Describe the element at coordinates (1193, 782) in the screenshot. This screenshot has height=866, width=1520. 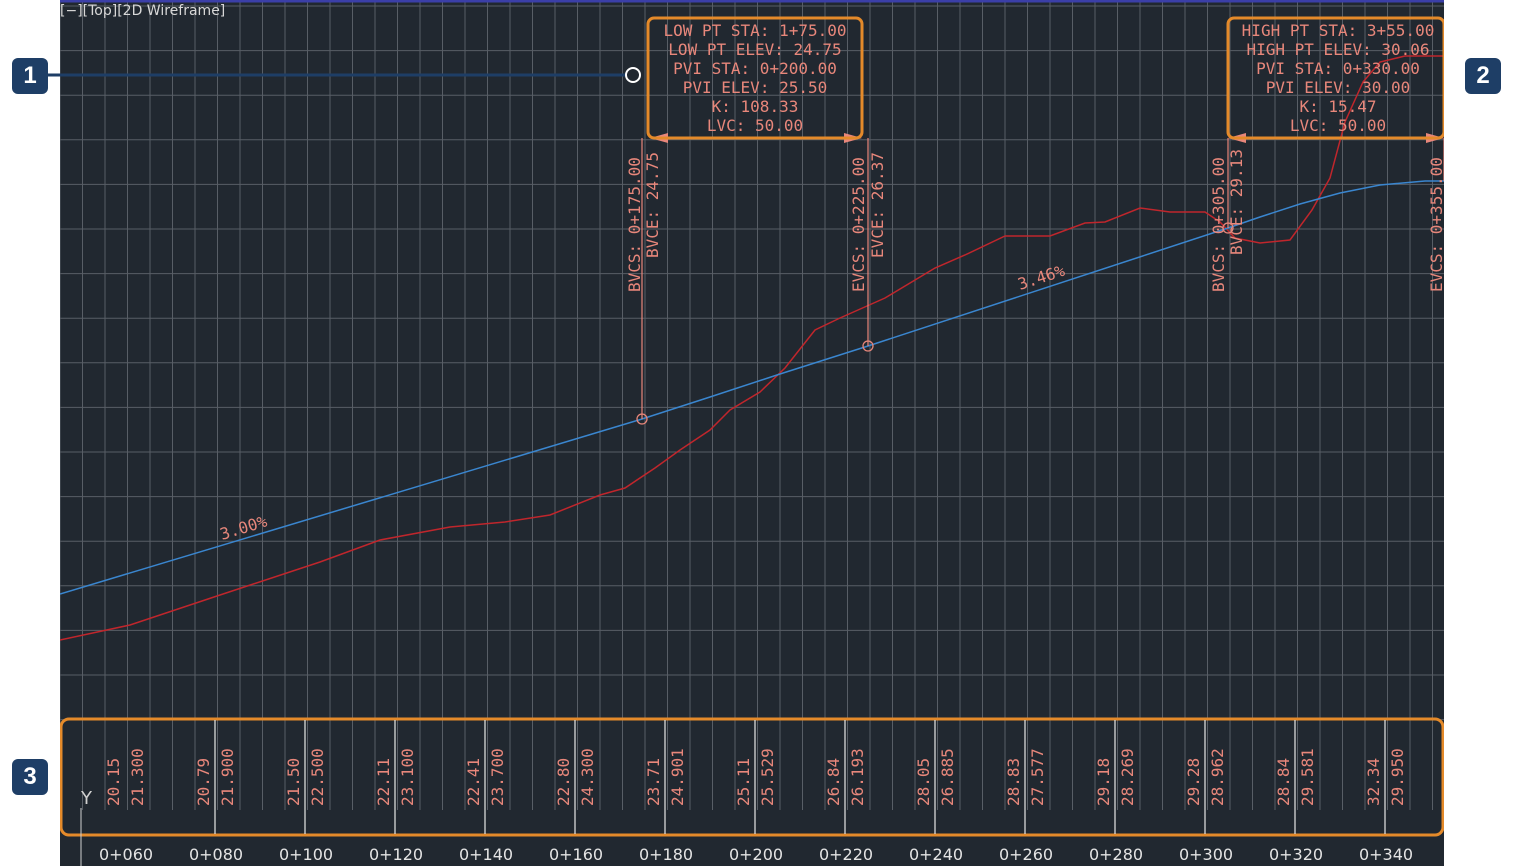
I see `eg-elevation-label: 29.28` at that location.